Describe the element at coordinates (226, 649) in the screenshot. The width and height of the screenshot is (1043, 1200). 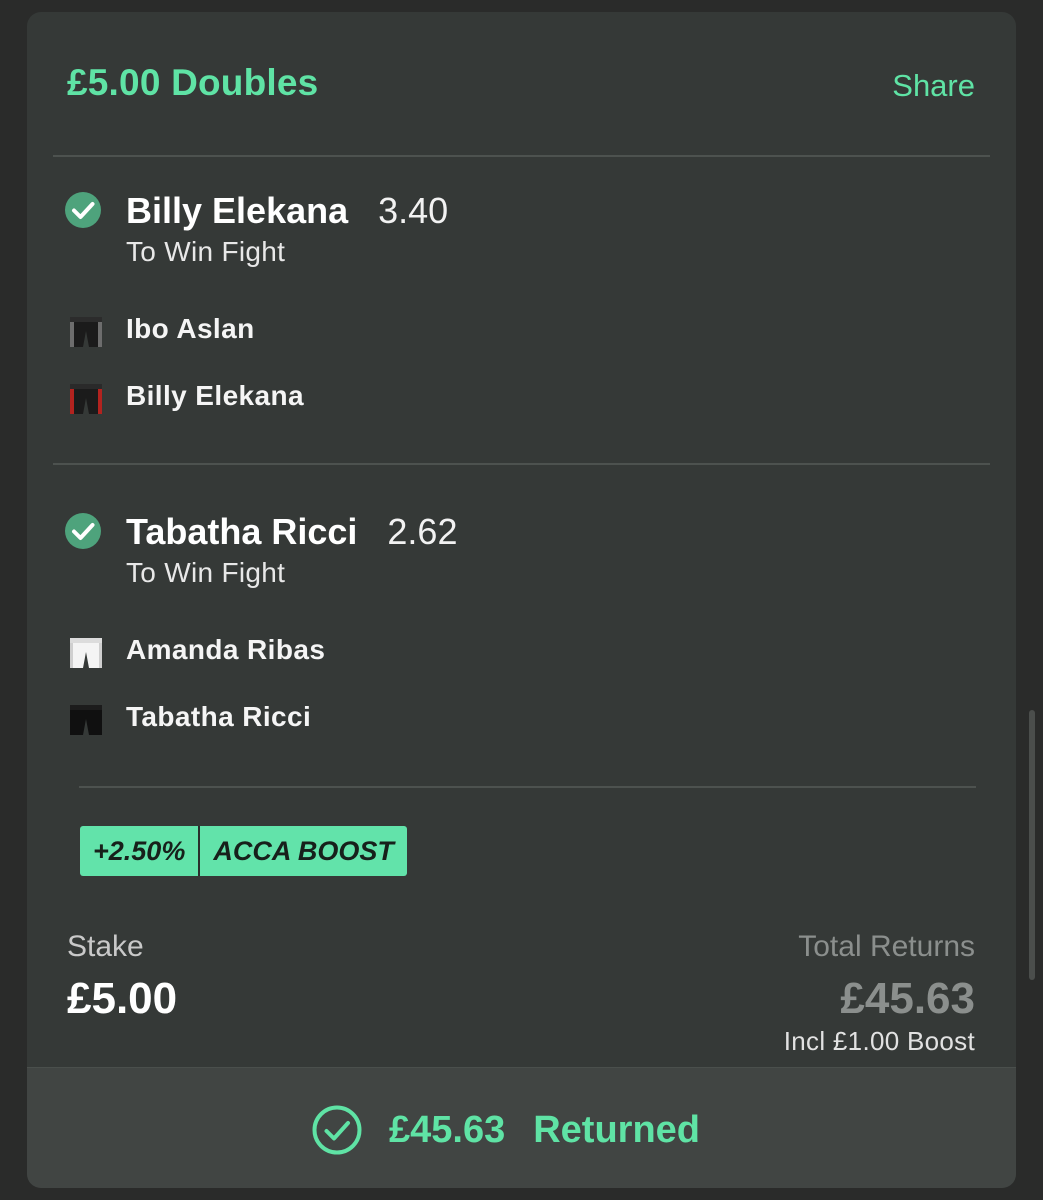
I see `fighter-name: Amanda Ribas` at that location.